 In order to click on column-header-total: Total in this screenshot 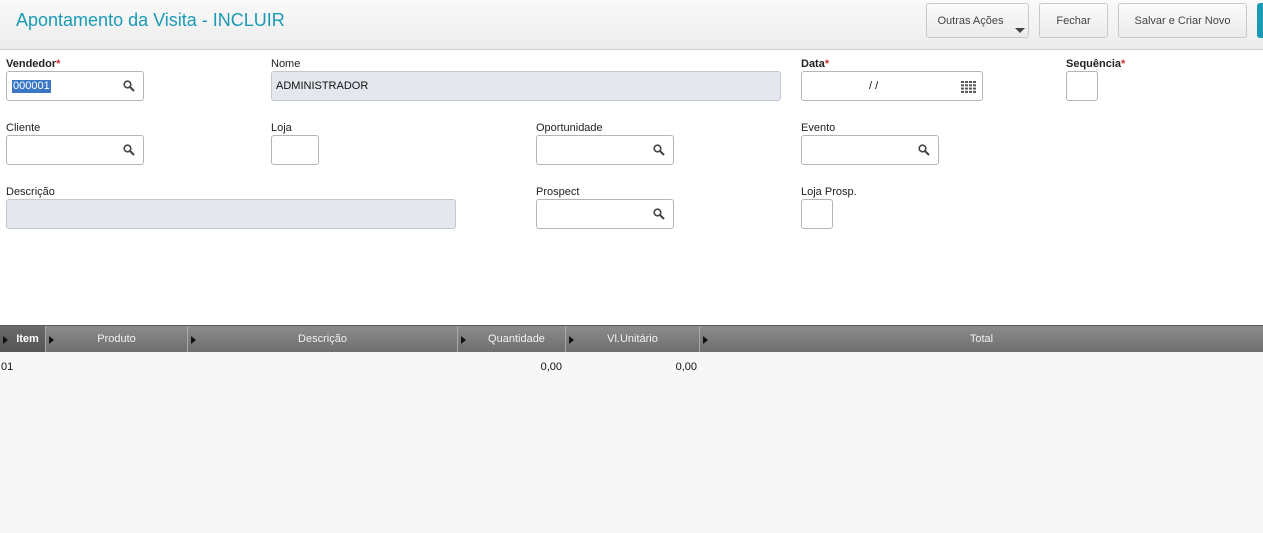, I will do `click(981, 339)`.